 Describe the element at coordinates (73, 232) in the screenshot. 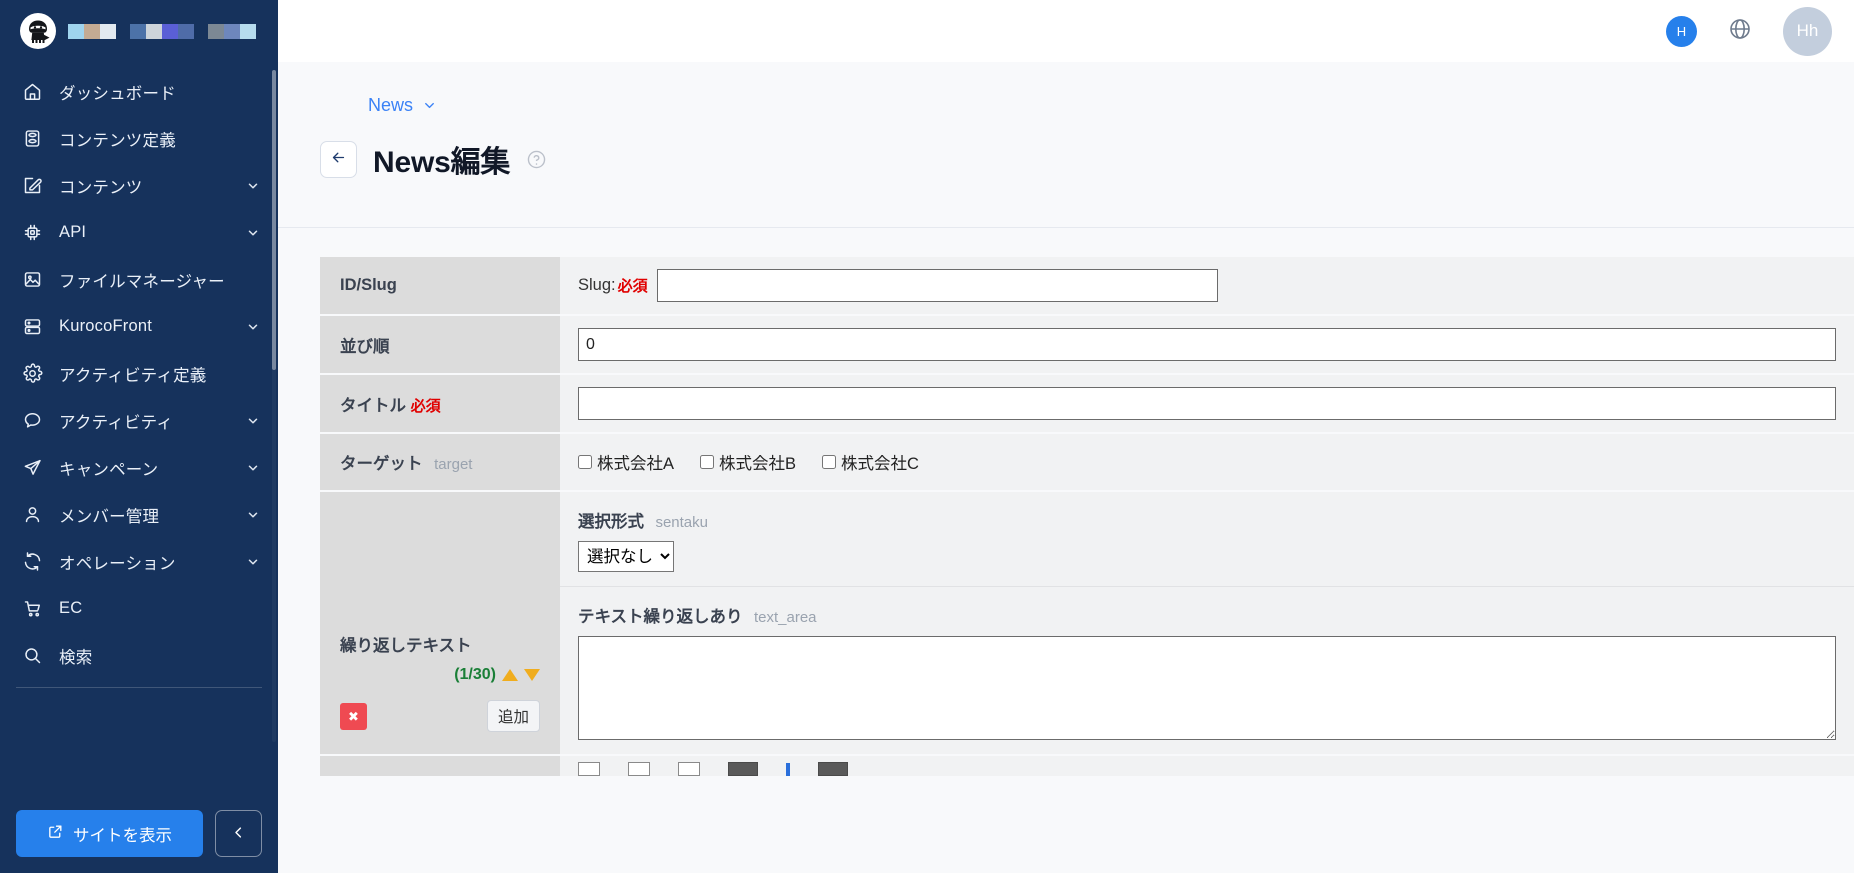

I see `sidebar-item-label: API` at that location.